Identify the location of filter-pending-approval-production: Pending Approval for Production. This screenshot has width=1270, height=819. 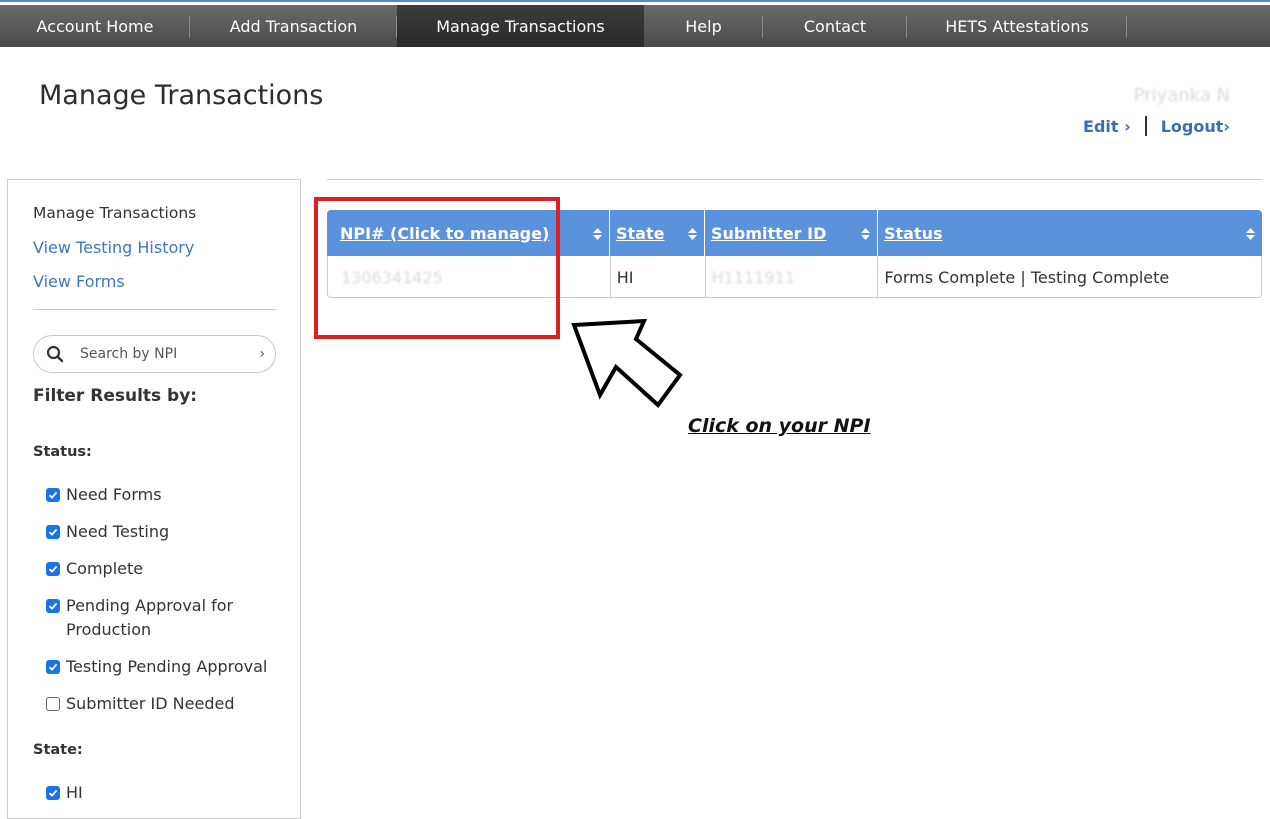
(158, 619).